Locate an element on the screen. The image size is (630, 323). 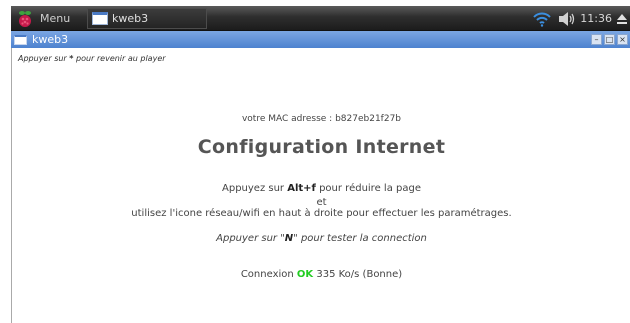
wifi-icon is located at coordinates (542, 19).